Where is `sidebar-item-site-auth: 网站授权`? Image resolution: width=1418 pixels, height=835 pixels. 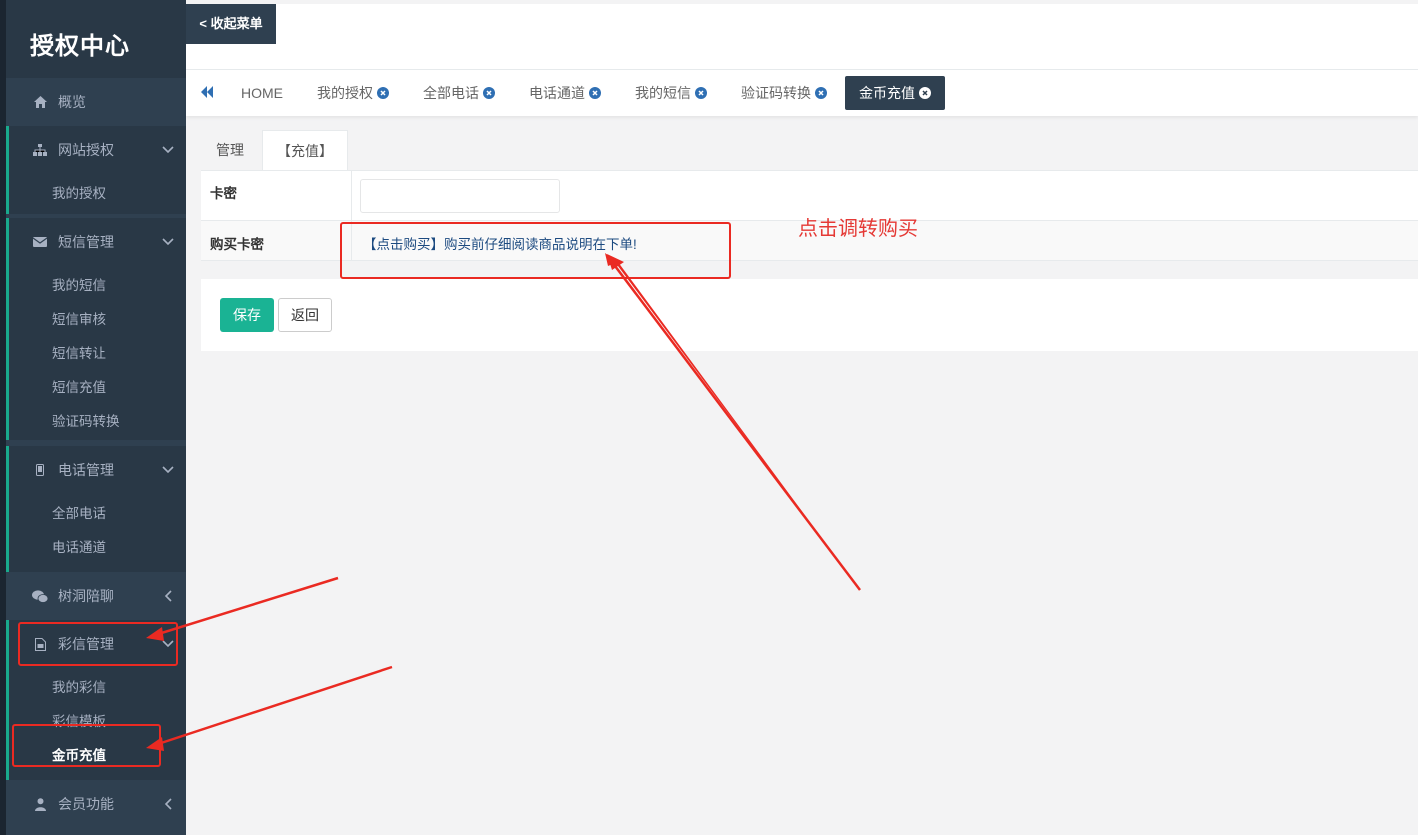
sidebar-item-site-auth: 网站授权 is located at coordinates (96, 150).